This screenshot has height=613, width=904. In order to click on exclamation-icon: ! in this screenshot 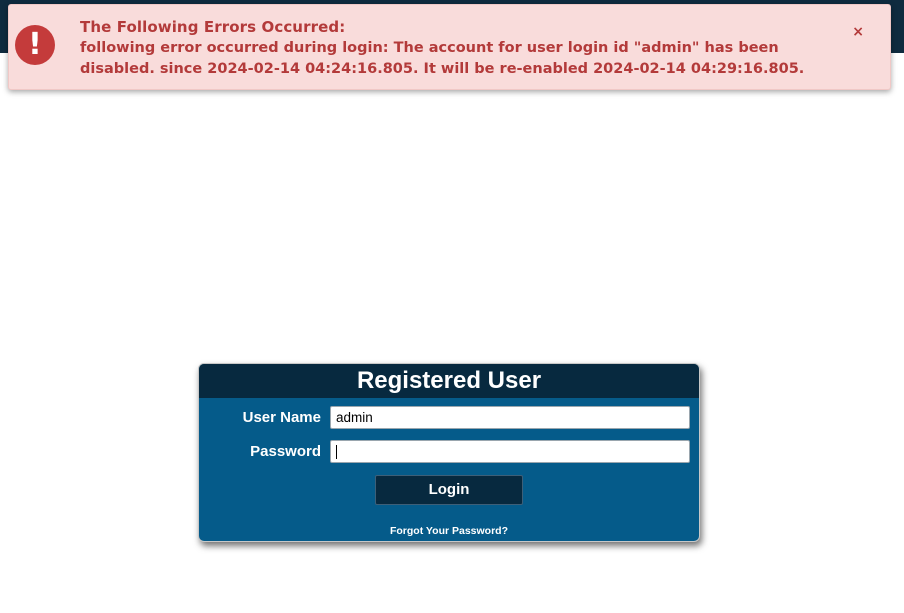, I will do `click(35, 45)`.